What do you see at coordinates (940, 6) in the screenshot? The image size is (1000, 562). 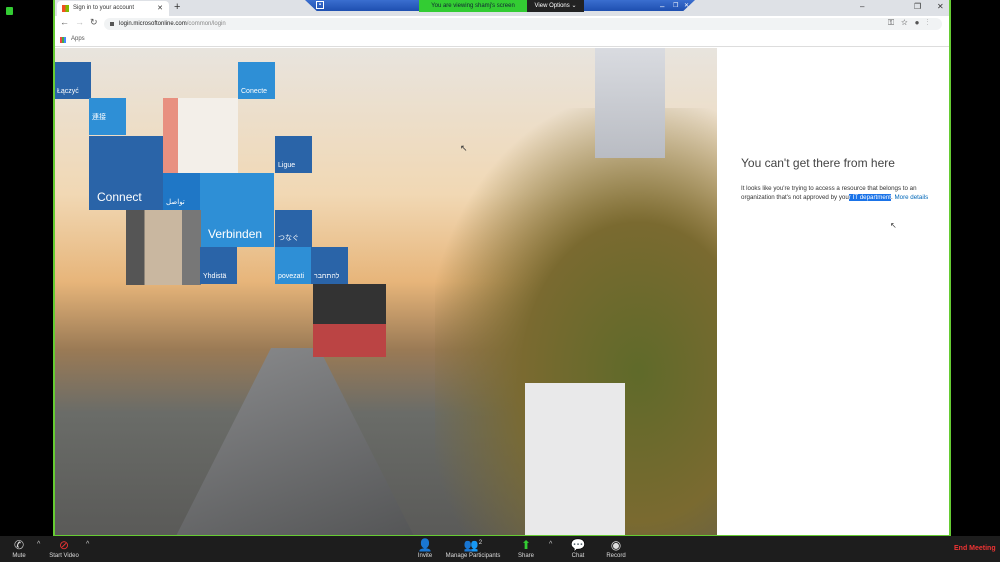 I see `close-window-icon: ✕` at bounding box center [940, 6].